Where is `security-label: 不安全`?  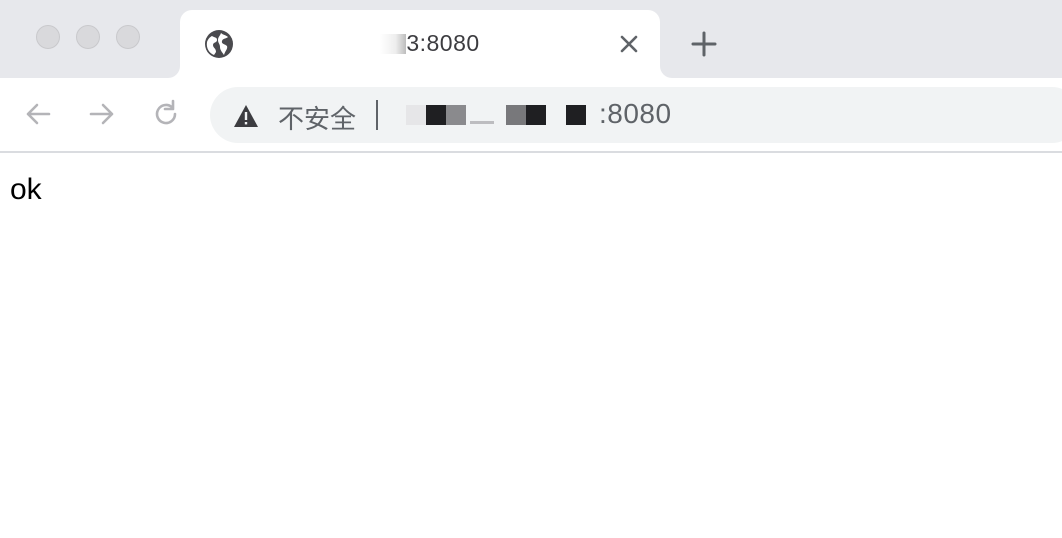 security-label: 不安全 is located at coordinates (317, 117).